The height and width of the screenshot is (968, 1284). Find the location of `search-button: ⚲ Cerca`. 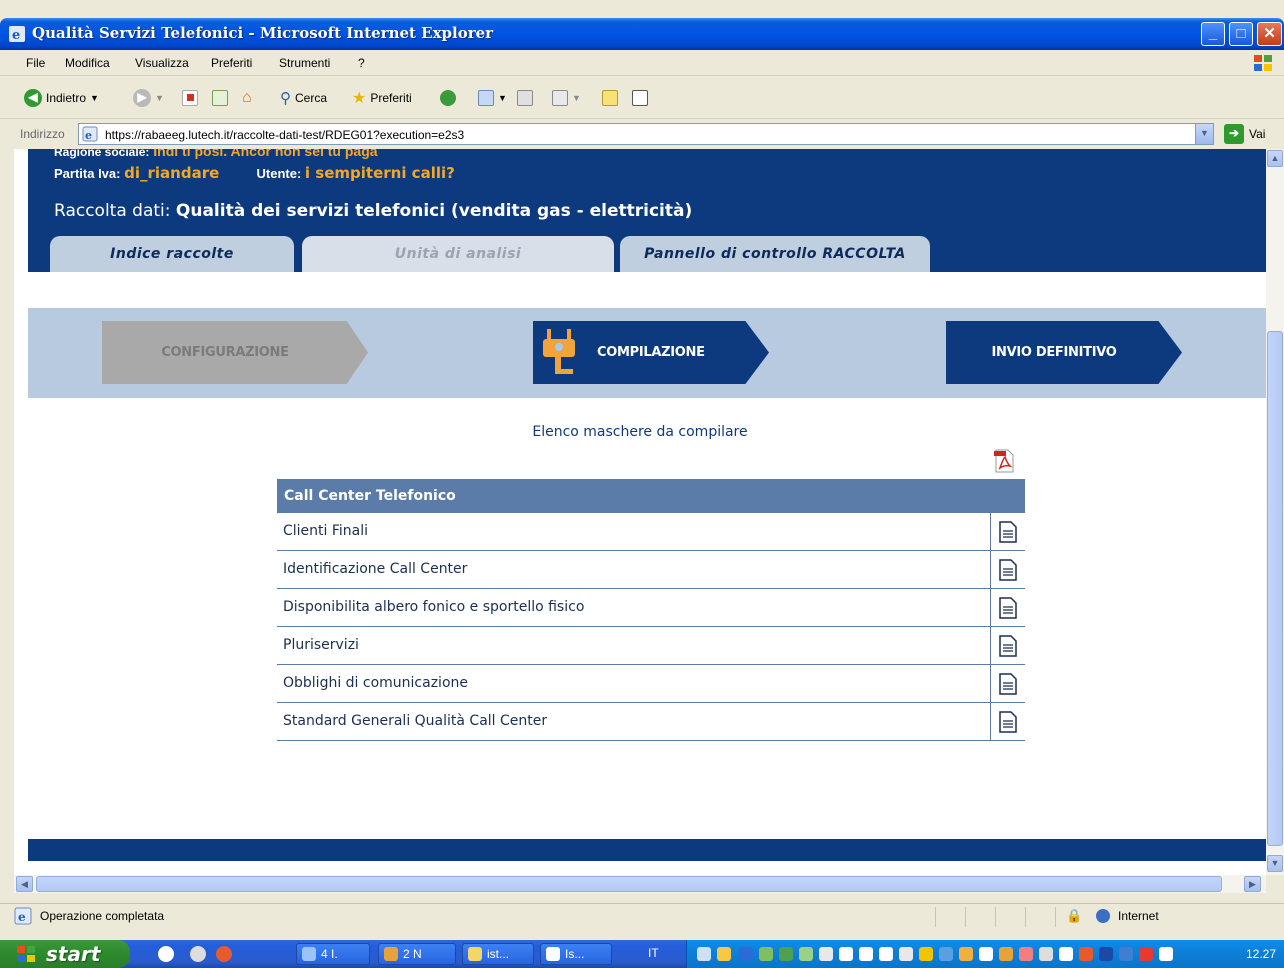

search-button: ⚲ Cerca is located at coordinates (303, 98).